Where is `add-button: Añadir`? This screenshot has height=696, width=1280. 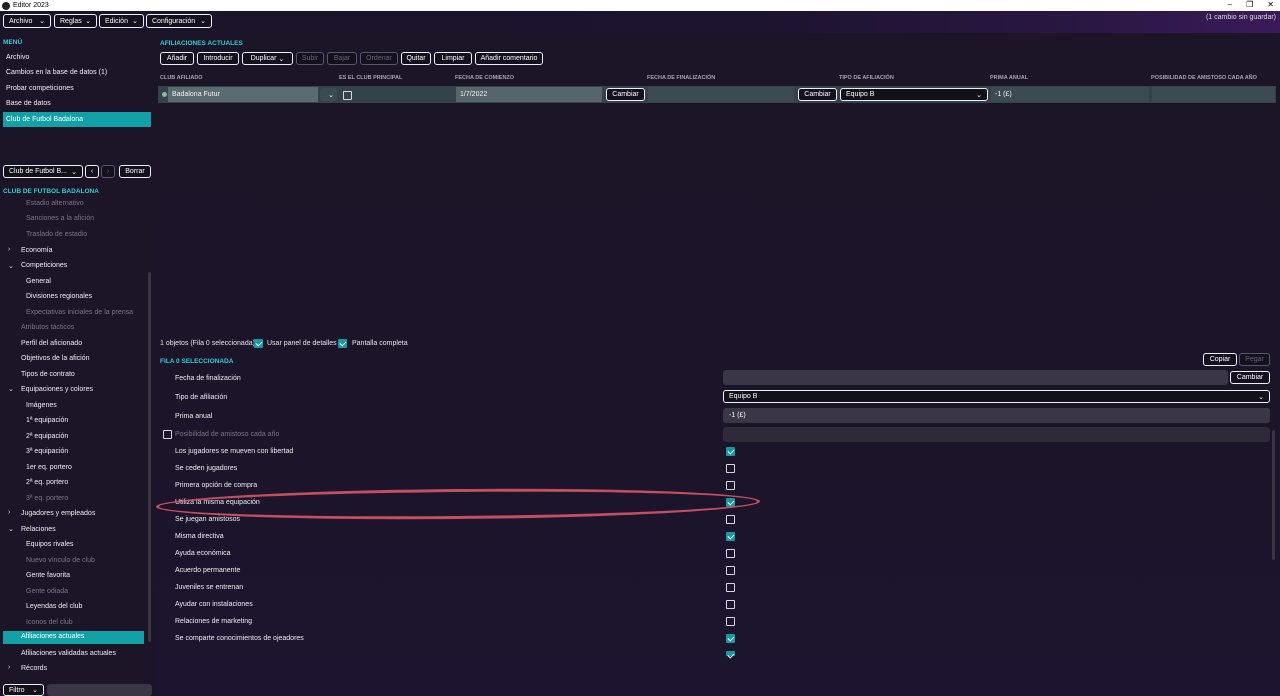 add-button: Añadir is located at coordinates (177, 58).